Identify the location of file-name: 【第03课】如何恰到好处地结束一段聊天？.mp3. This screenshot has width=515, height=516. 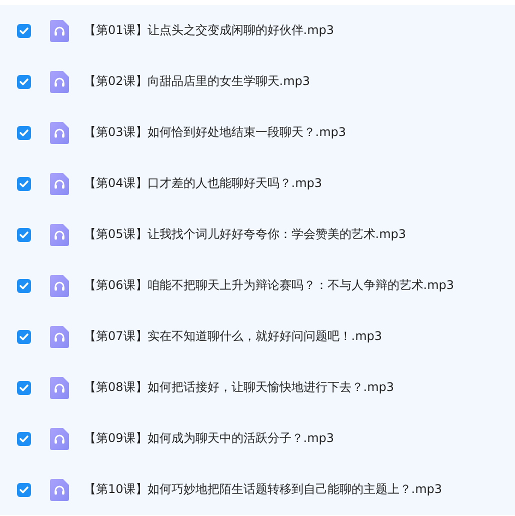
(215, 132).